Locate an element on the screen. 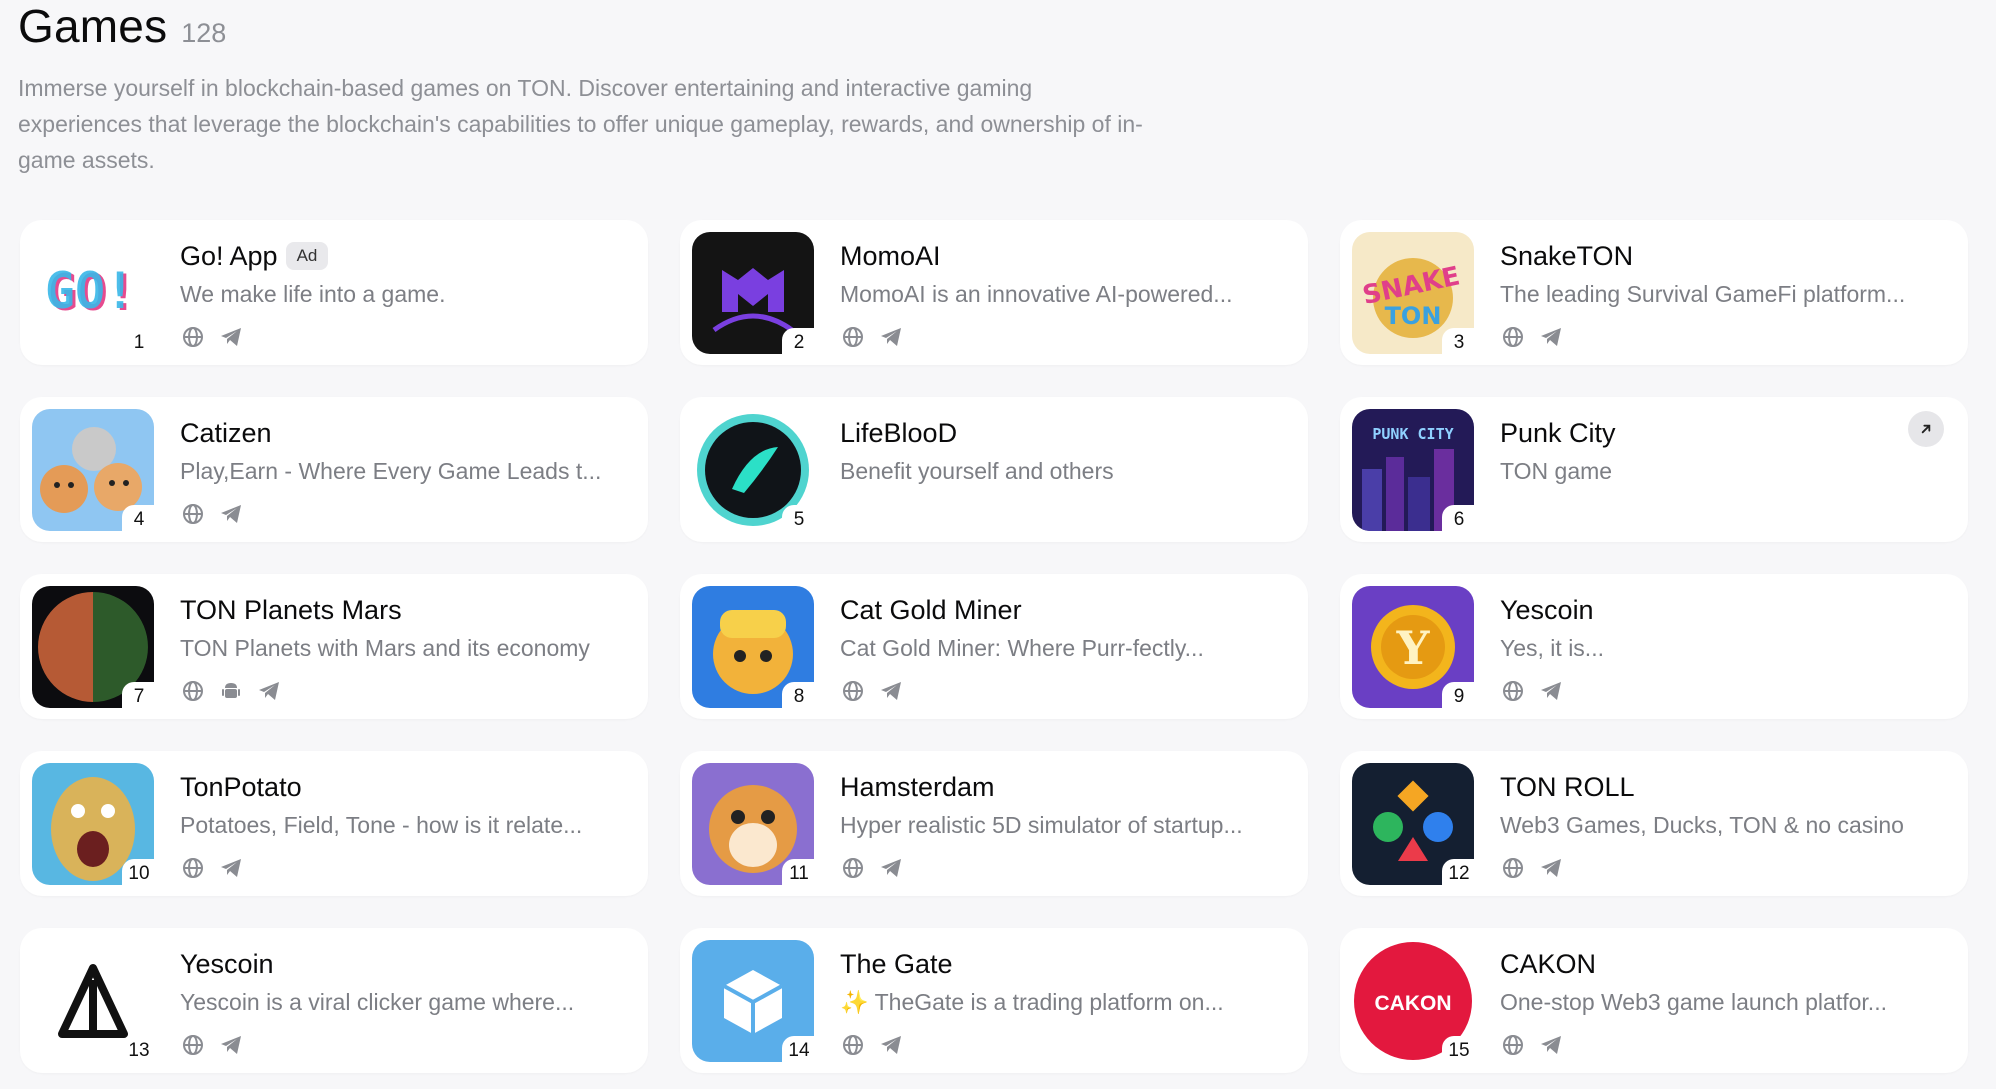 The height and width of the screenshot is (1089, 1996). app-name: TON Planets Mars is located at coordinates (291, 609).